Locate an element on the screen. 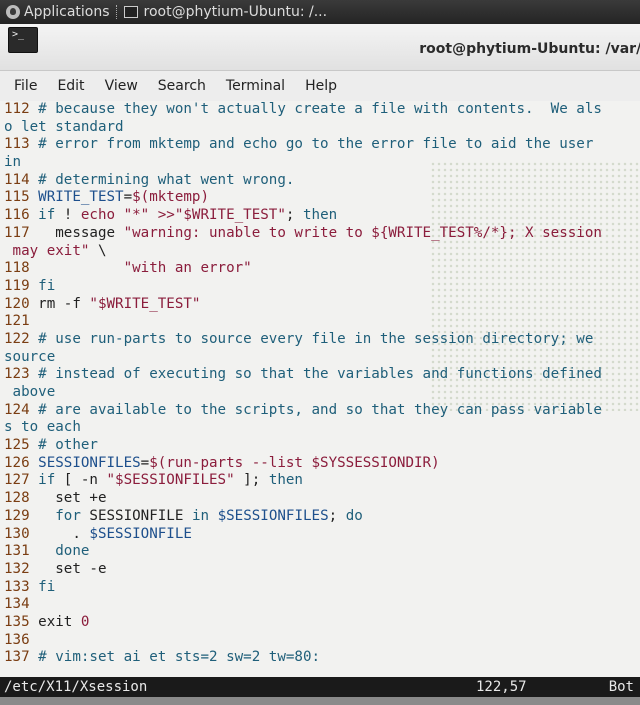  code-token: . is located at coordinates (64, 533).